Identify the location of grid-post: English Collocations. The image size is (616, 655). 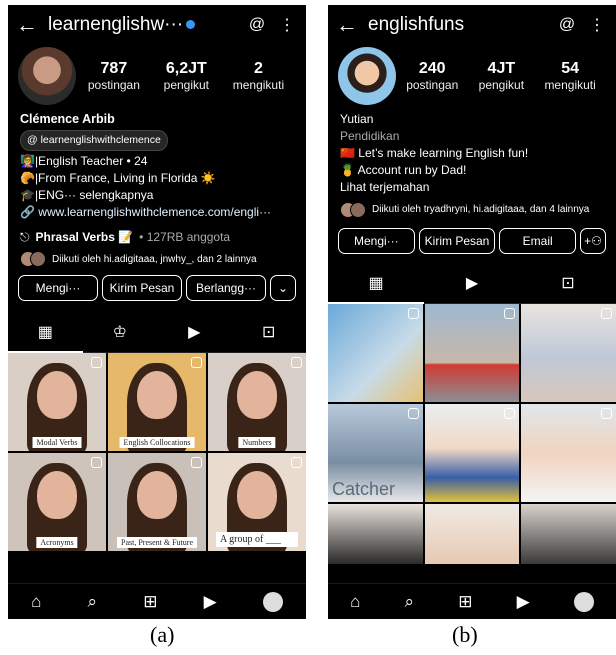
(157, 402).